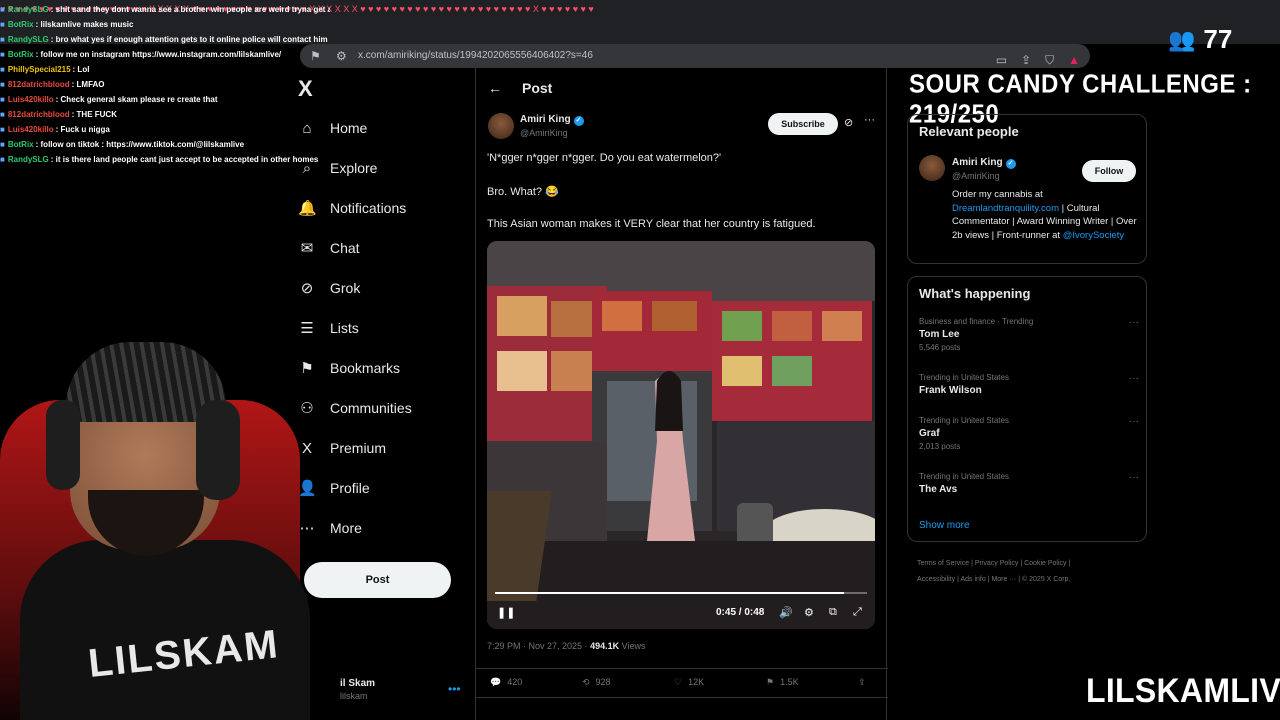  Describe the element at coordinates (932, 168) in the screenshot. I see `relevant-avatar` at that location.